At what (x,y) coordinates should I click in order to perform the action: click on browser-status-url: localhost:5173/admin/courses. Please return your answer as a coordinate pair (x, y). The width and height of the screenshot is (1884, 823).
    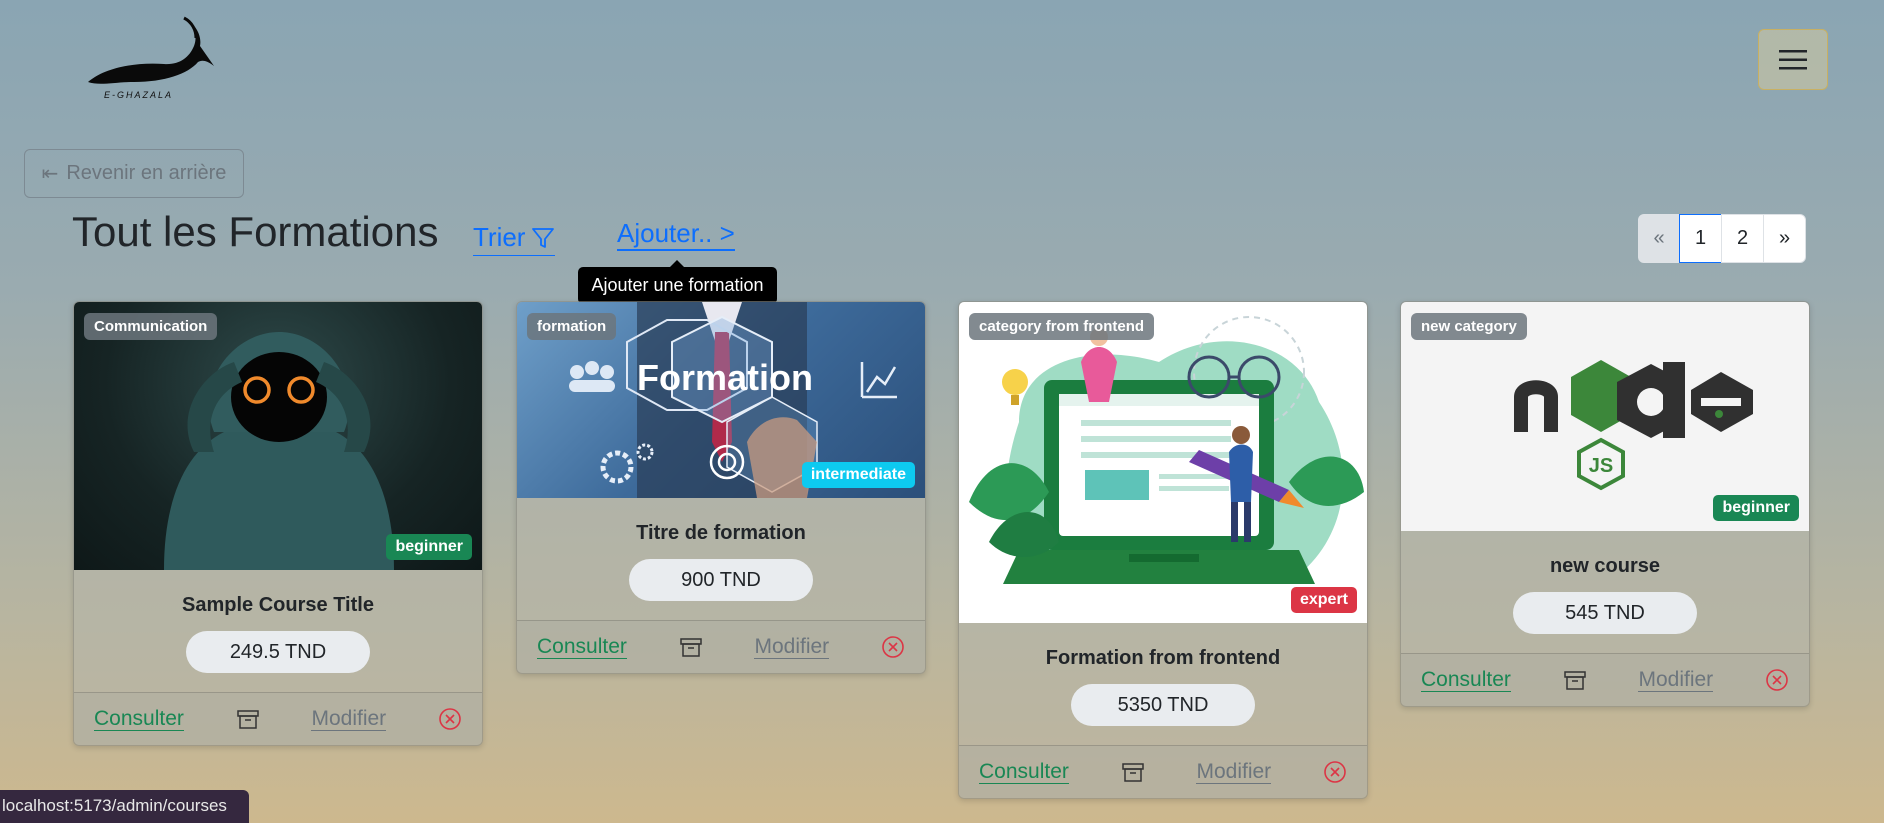
    Looking at the image, I should click on (124, 806).